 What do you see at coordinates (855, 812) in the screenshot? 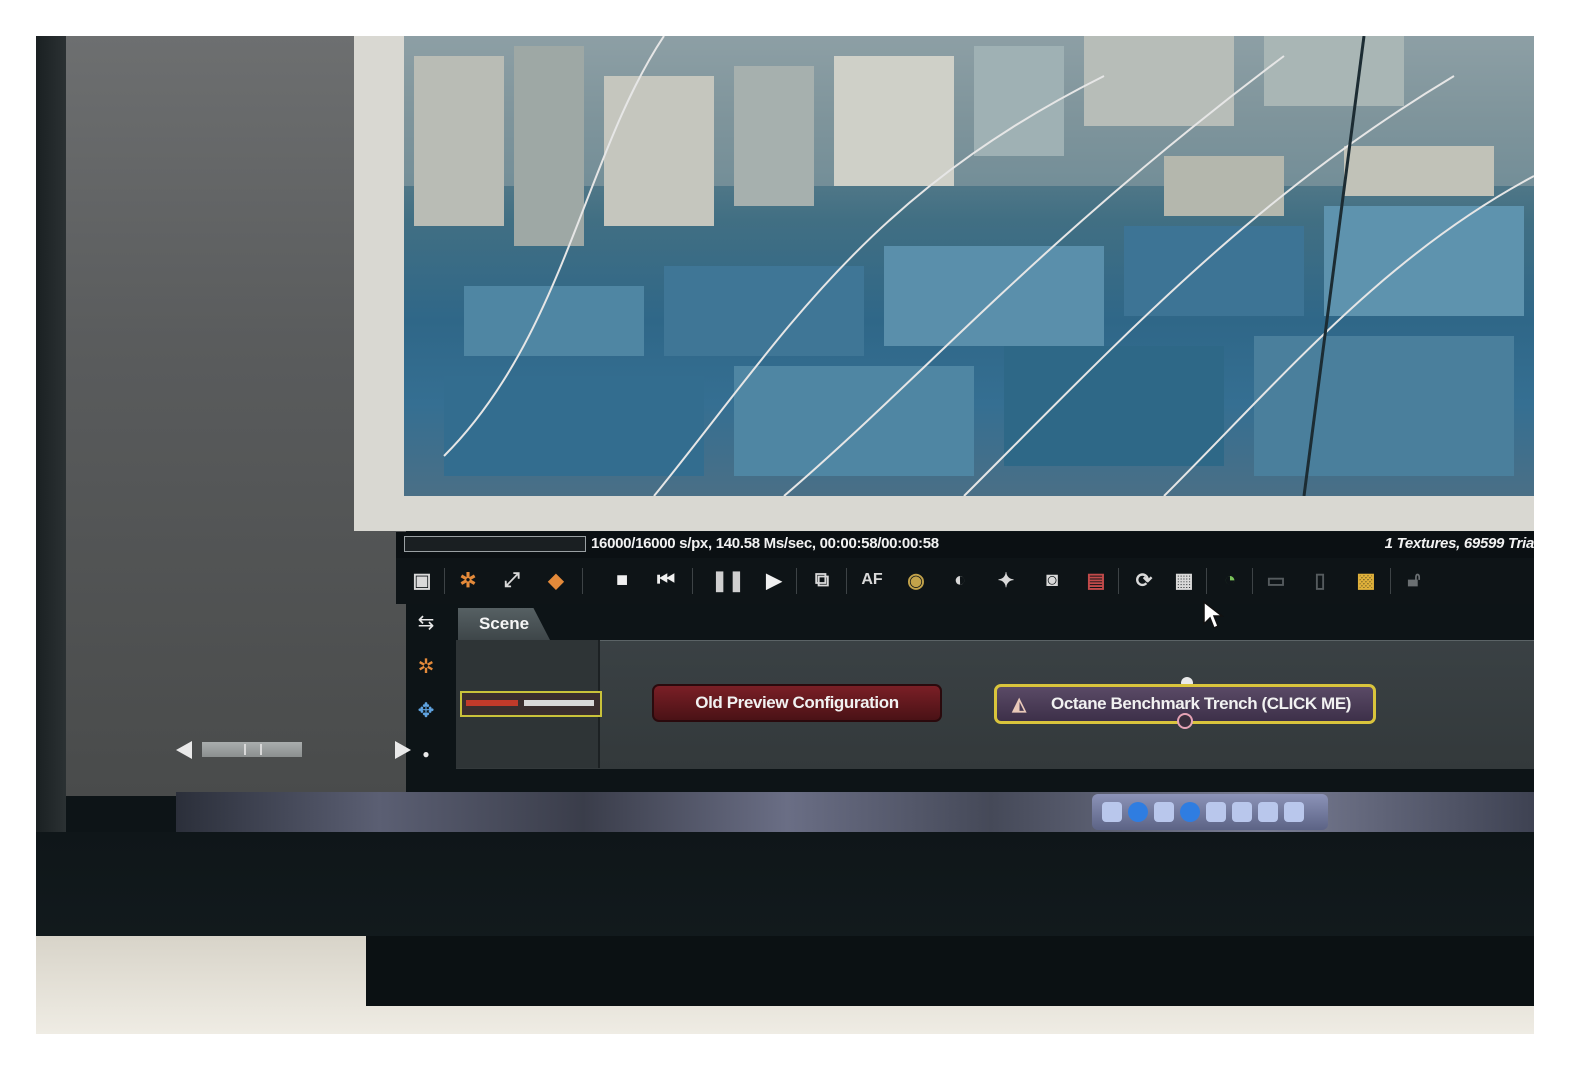
I see `desktop-wallpaper-strip` at bounding box center [855, 812].